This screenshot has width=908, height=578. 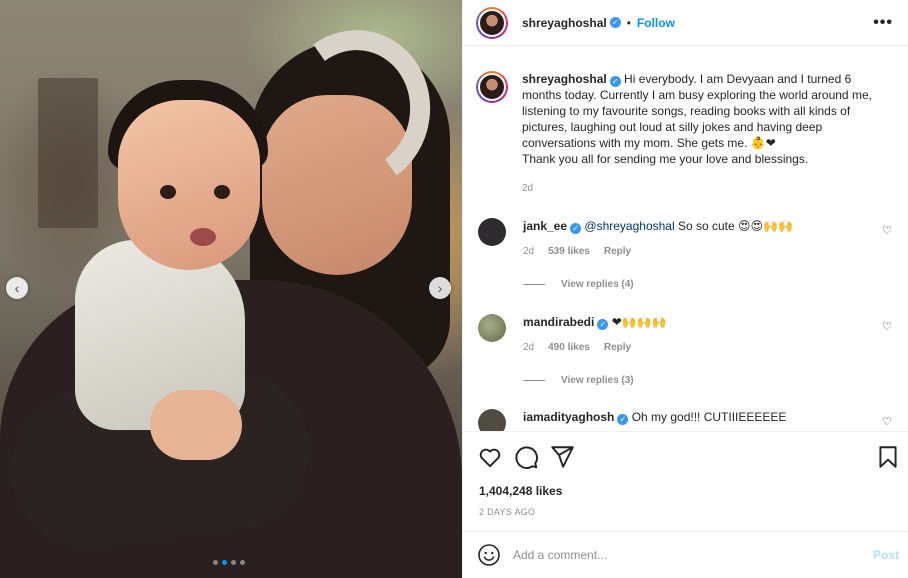 What do you see at coordinates (528, 188) in the screenshot?
I see `caption-time: 2d` at bounding box center [528, 188].